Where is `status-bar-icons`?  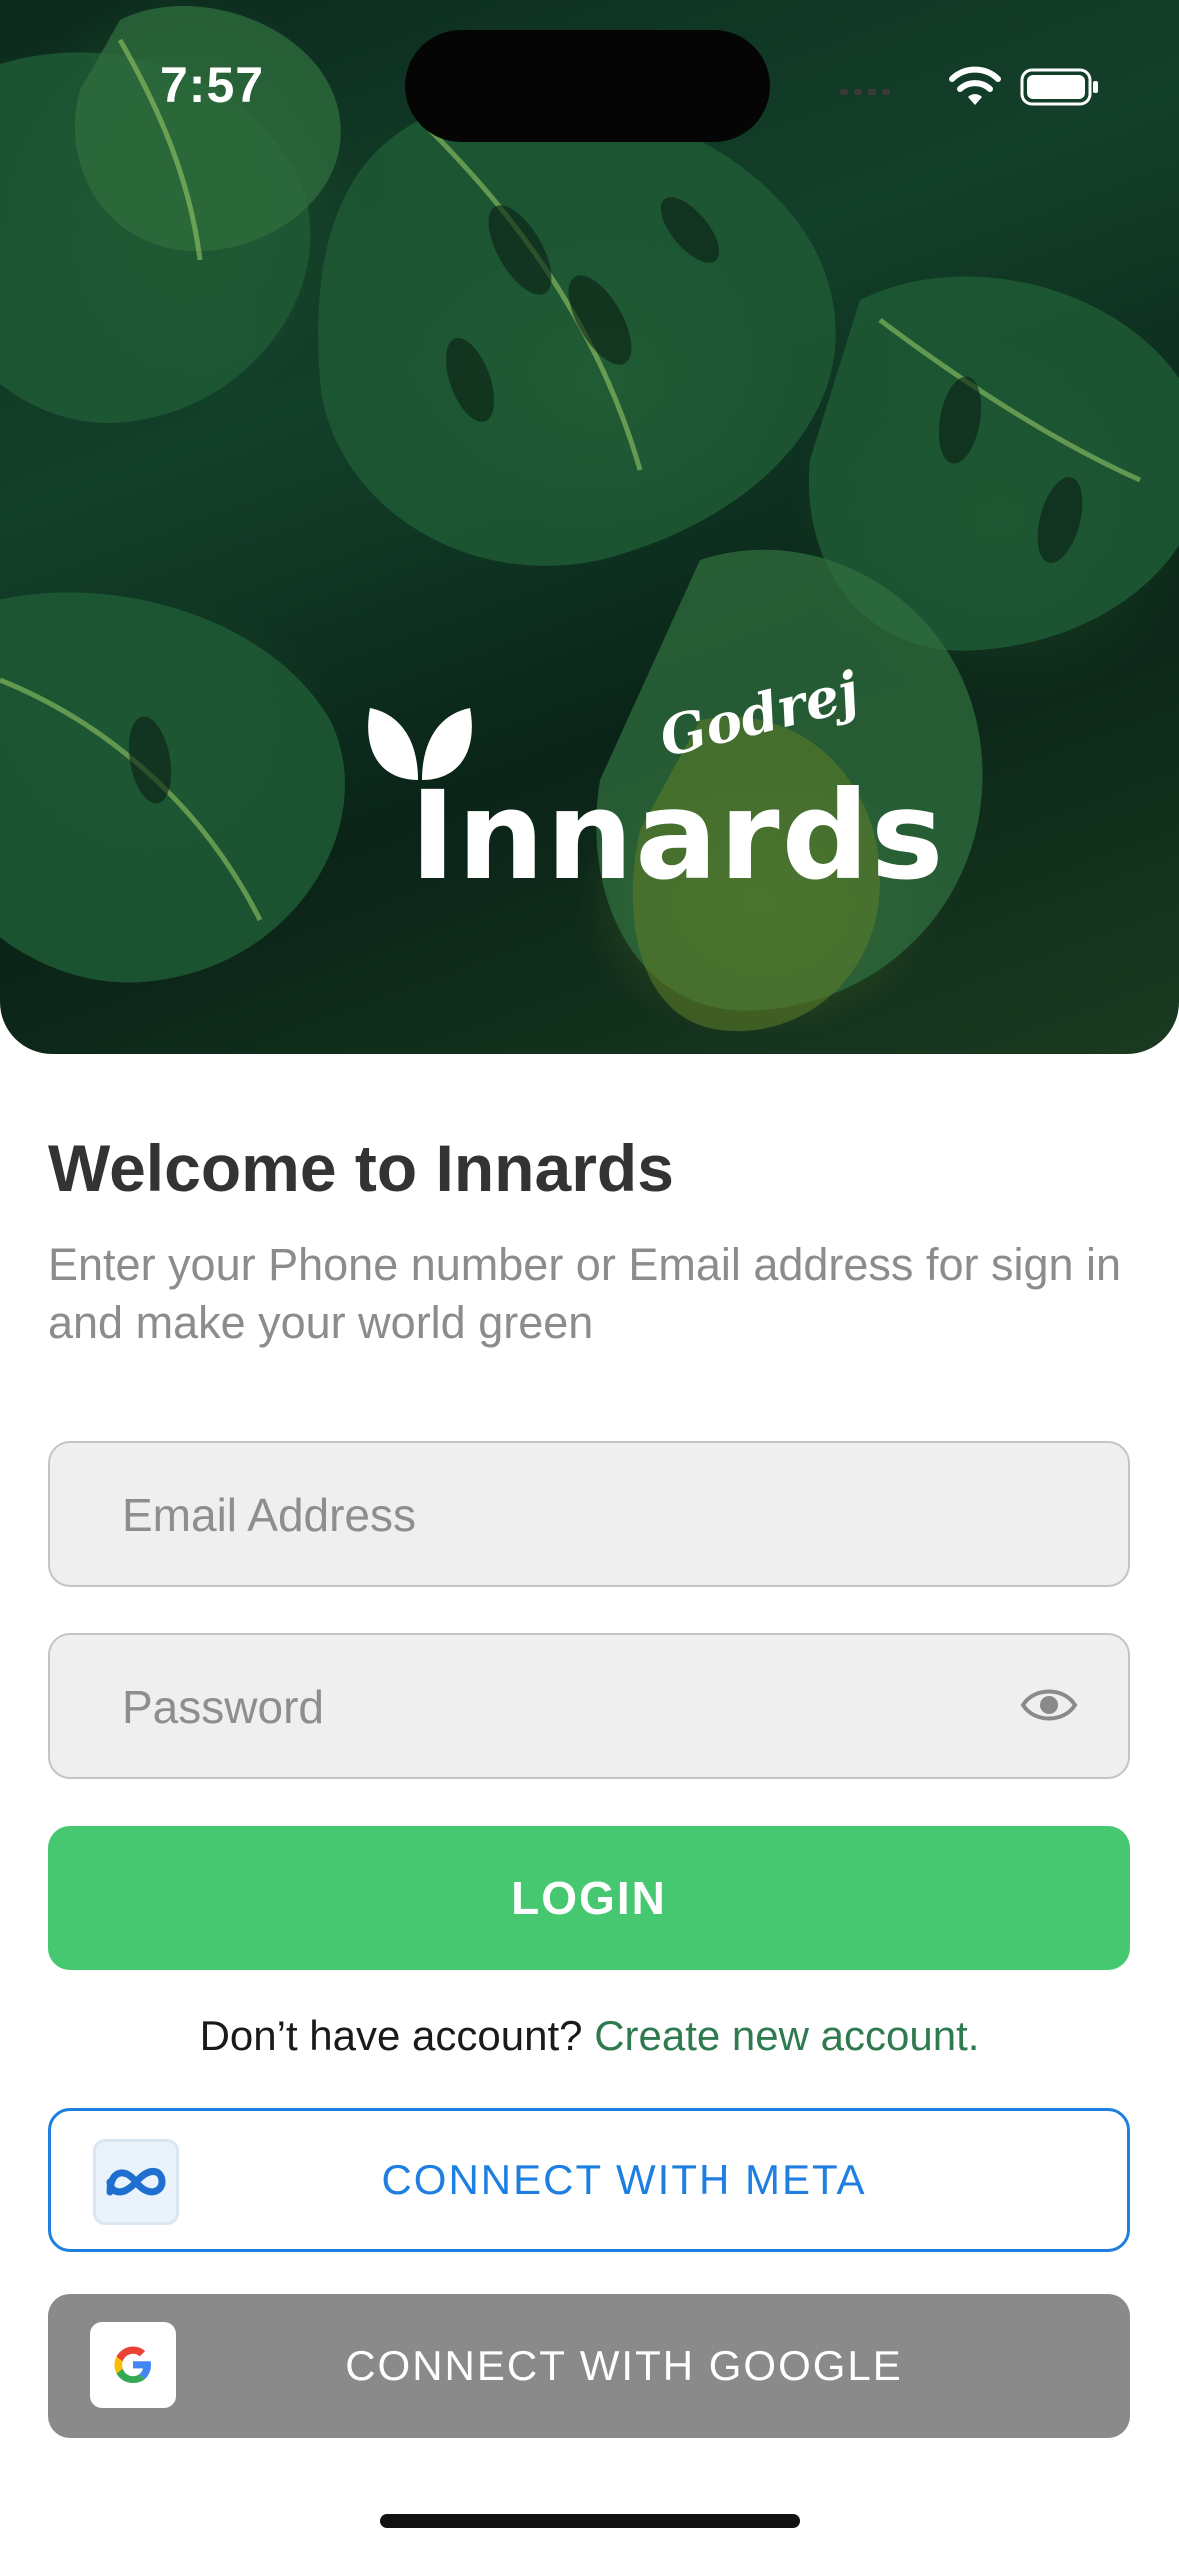
status-bar-icons is located at coordinates (970, 87).